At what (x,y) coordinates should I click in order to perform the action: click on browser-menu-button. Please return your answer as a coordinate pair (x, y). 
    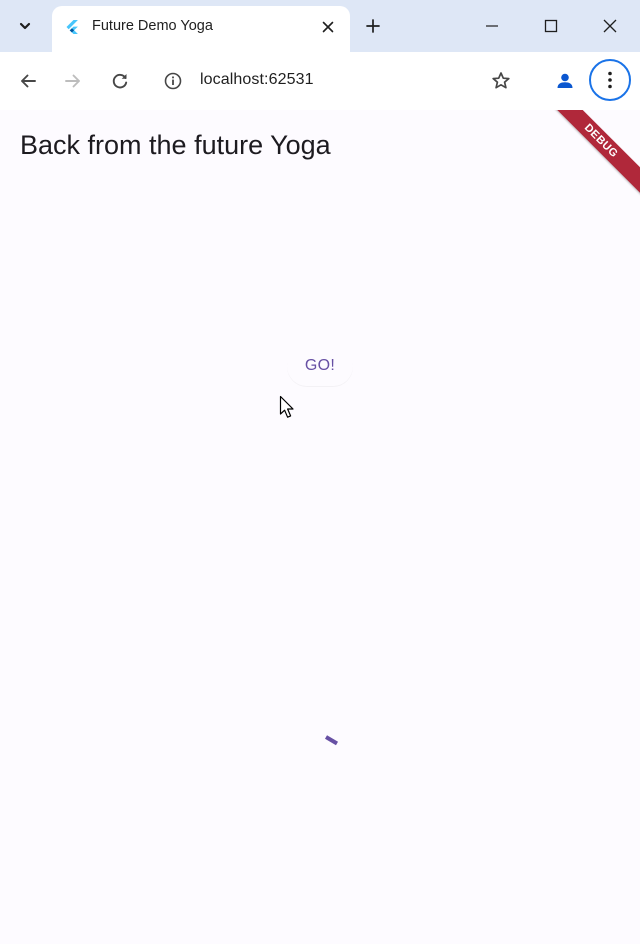
    Looking at the image, I should click on (610, 80).